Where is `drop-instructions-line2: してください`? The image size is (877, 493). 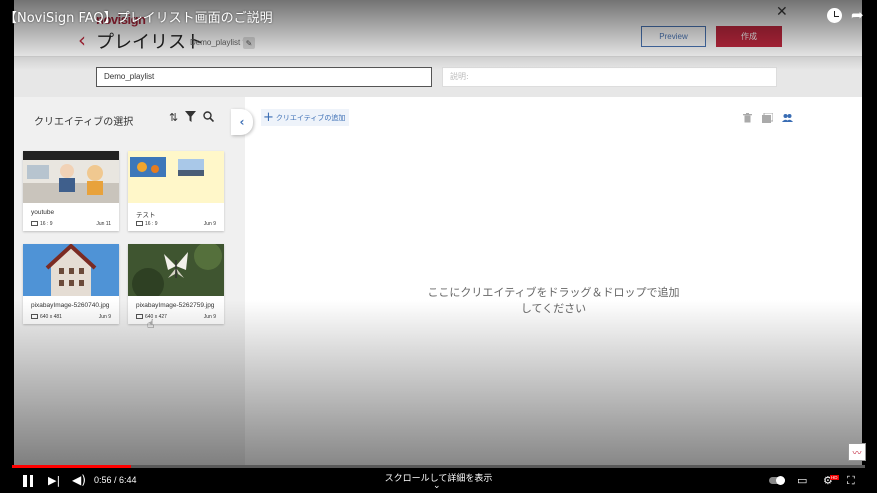 drop-instructions-line2: してください is located at coordinates (553, 308).